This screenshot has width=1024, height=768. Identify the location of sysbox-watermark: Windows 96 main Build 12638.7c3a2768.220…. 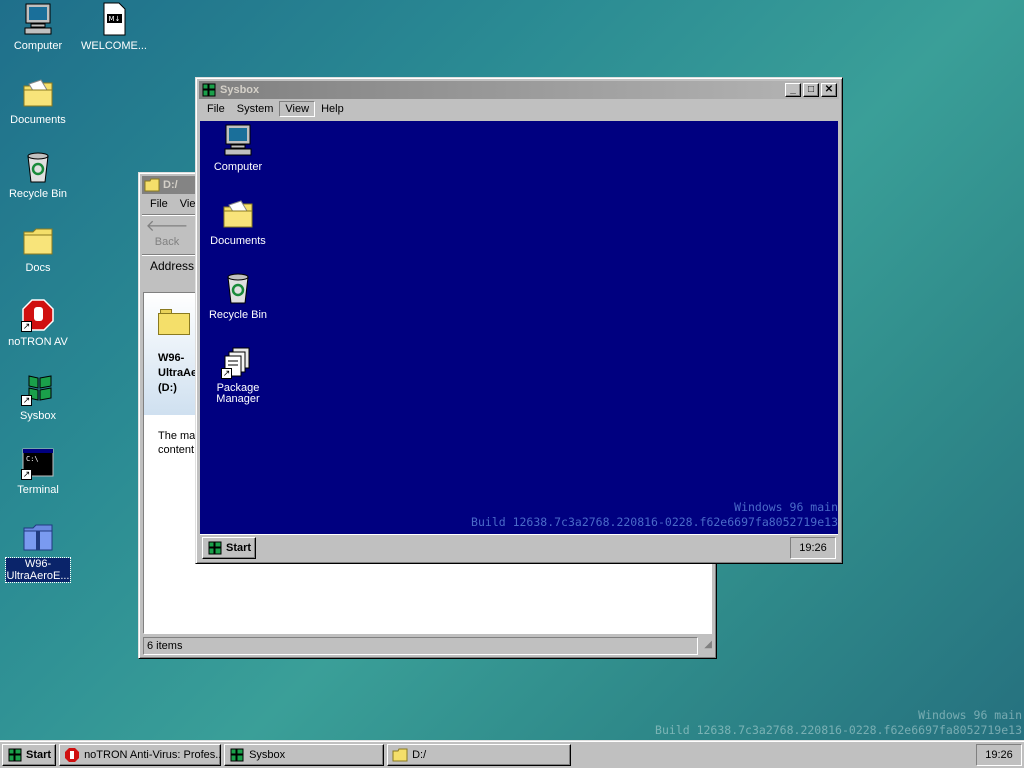
(654, 515).